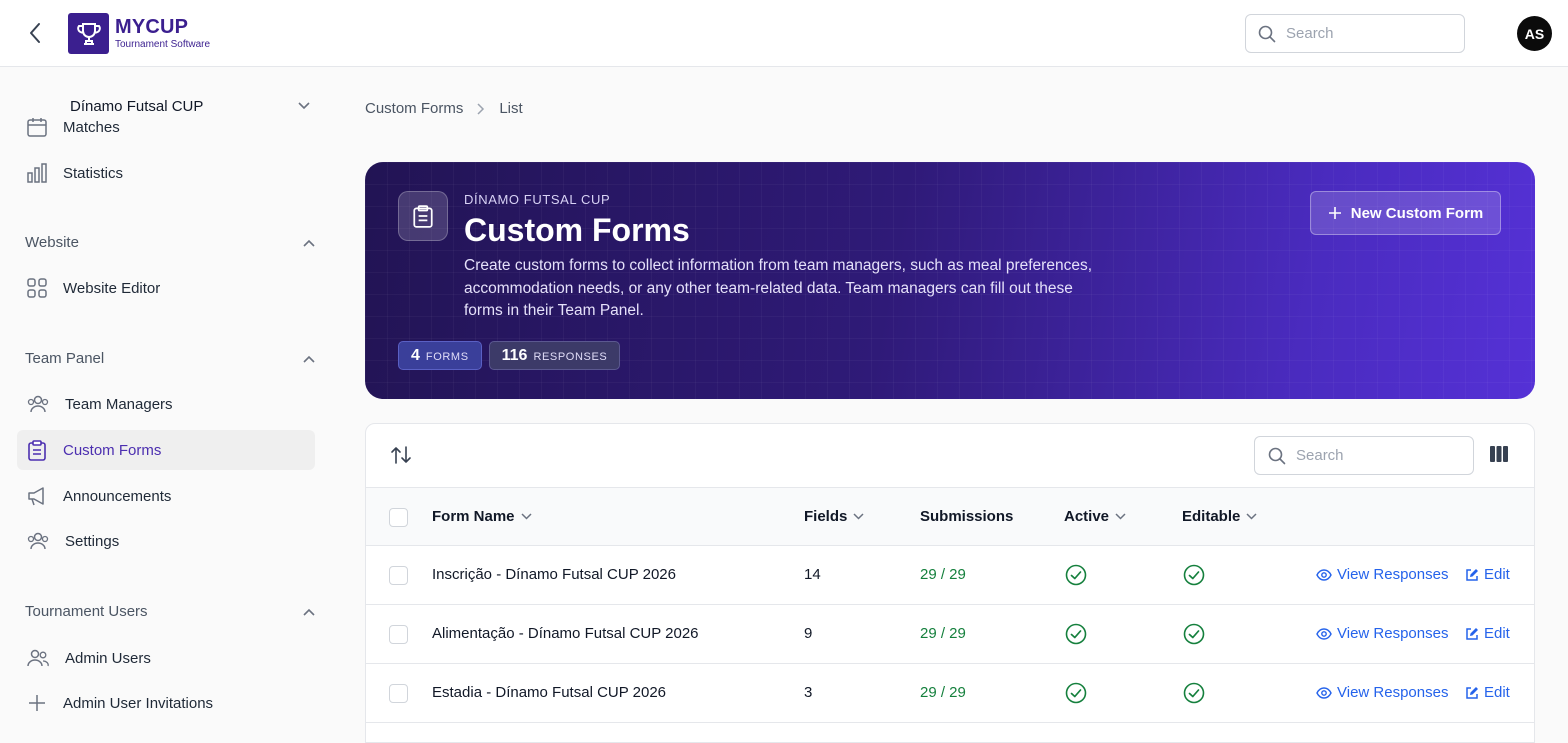 The width and height of the screenshot is (1568, 743). I want to click on columns-icon, so click(1499, 454).